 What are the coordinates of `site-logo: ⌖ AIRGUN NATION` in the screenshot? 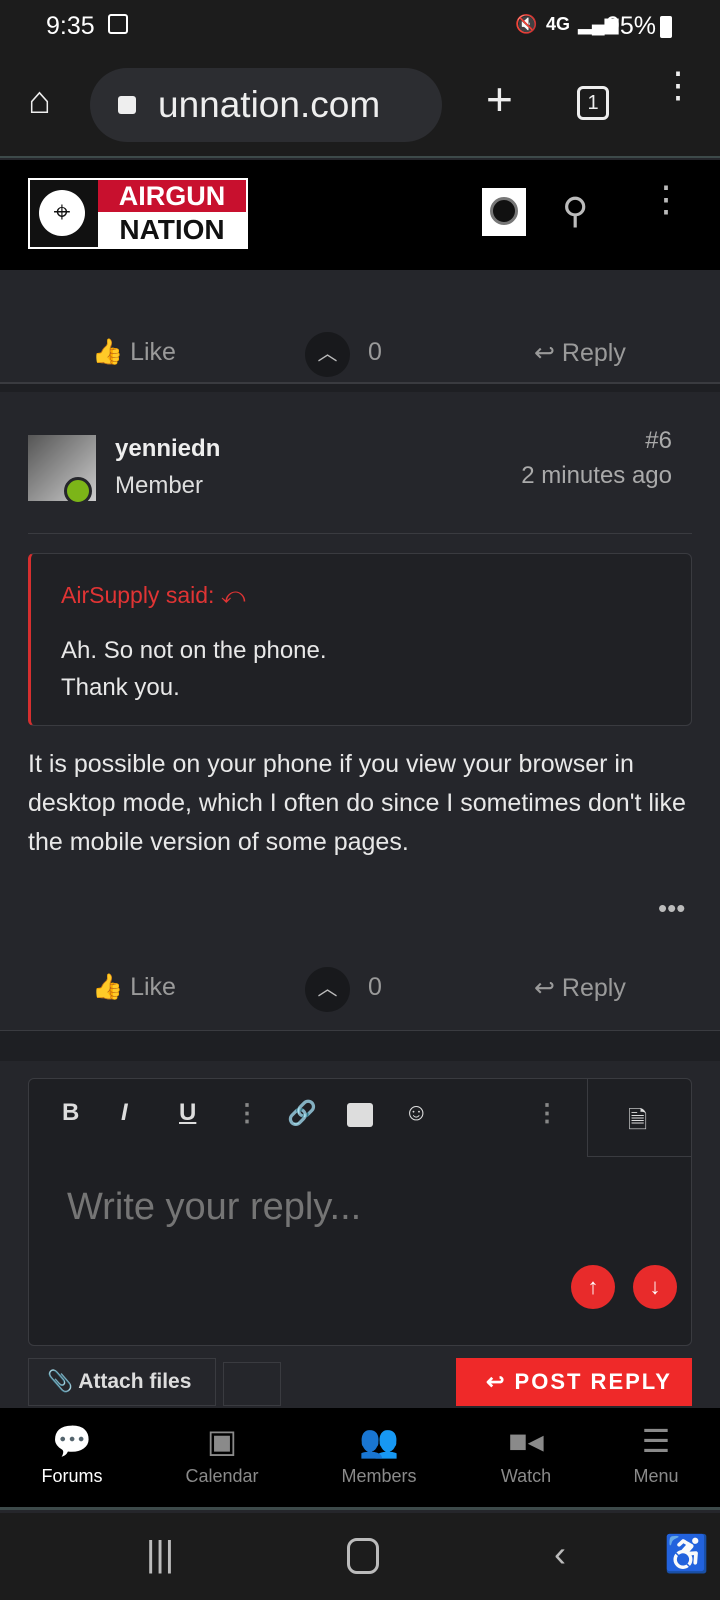 It's located at (138, 213).